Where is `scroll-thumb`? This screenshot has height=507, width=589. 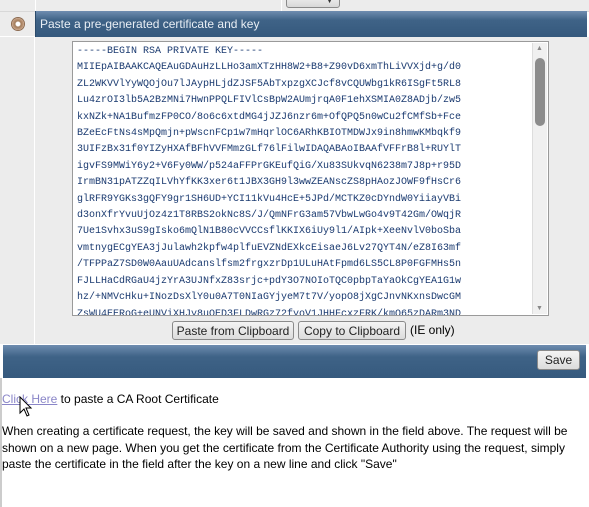 scroll-thumb is located at coordinates (540, 92).